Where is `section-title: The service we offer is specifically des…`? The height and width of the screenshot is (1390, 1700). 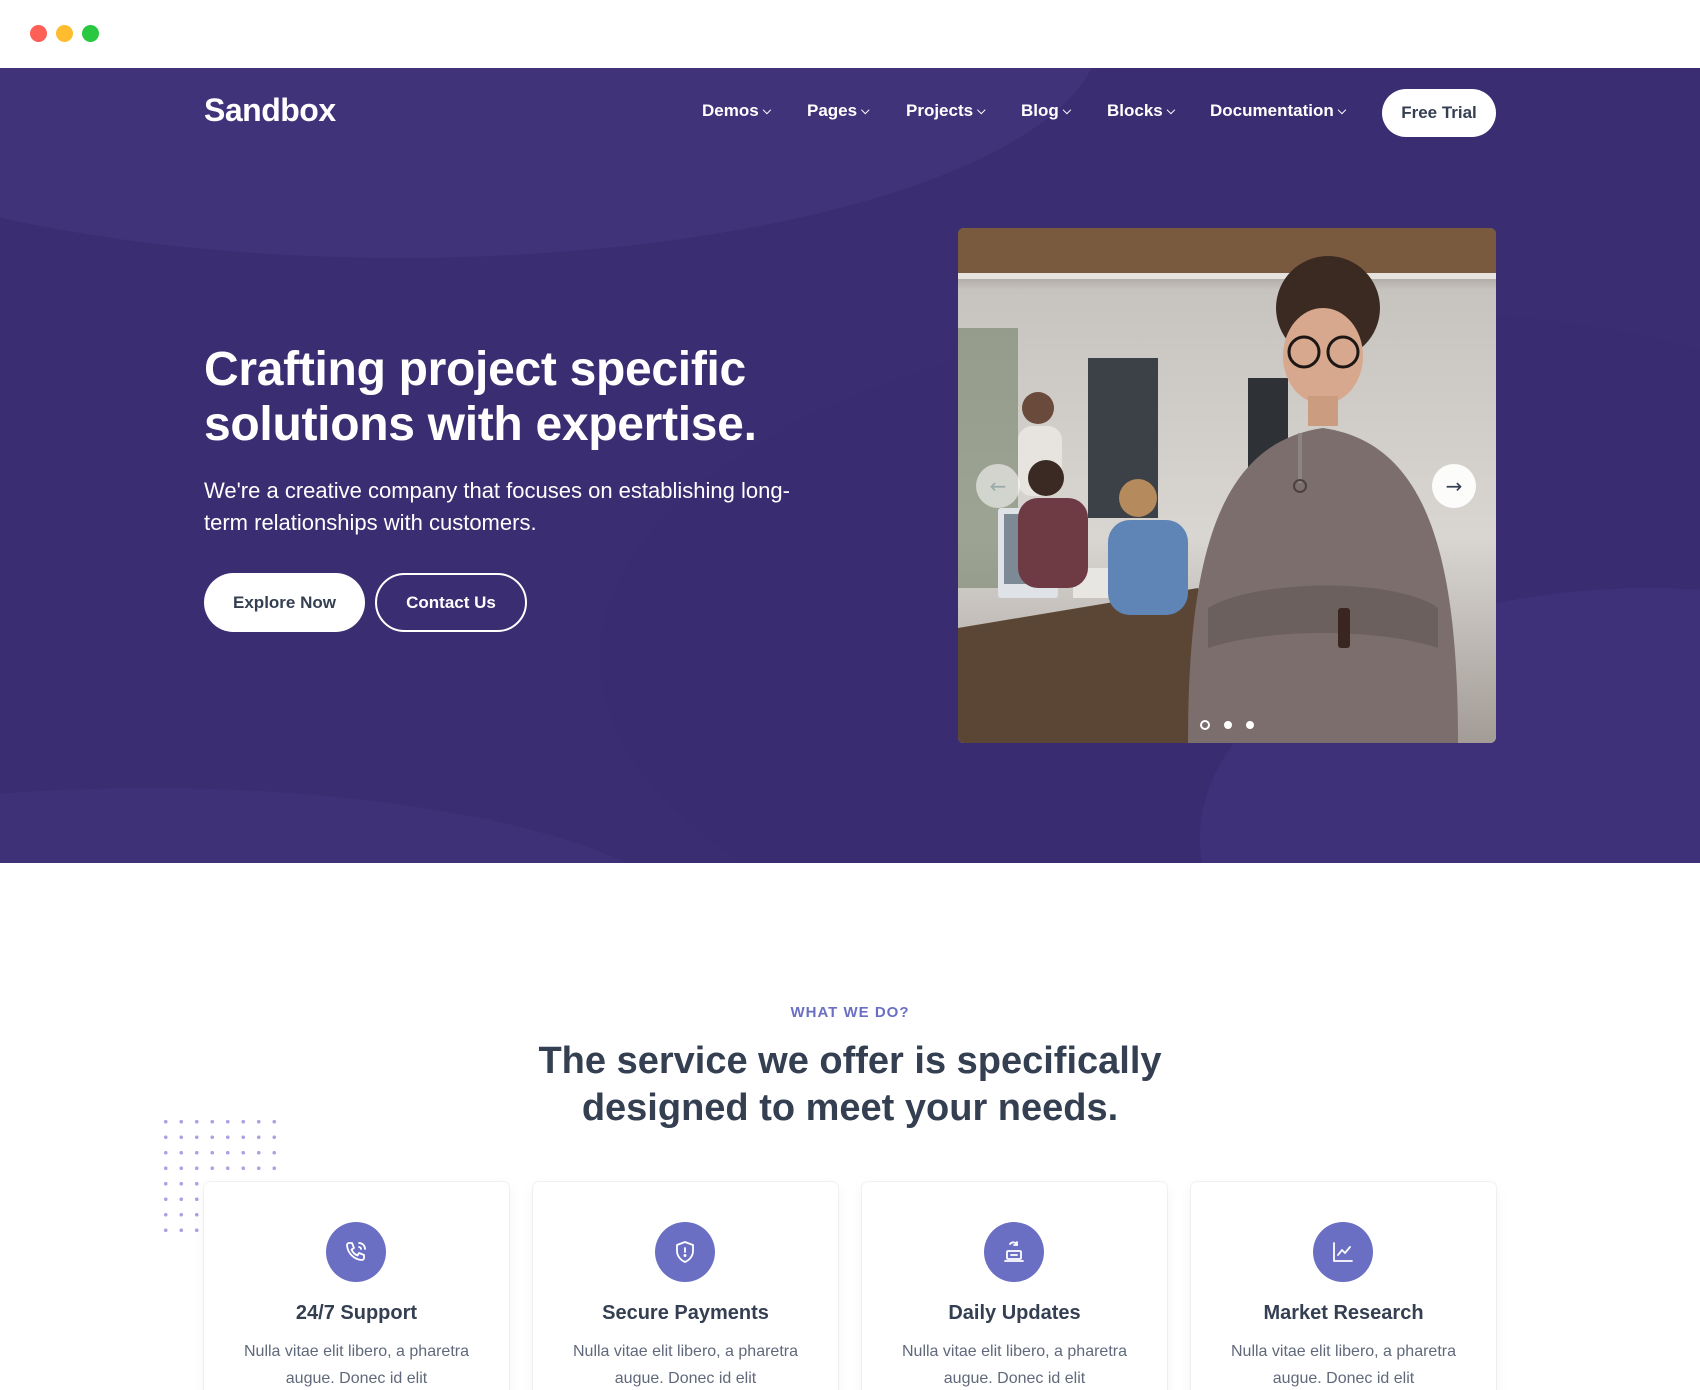 section-title: The service we offer is specifically des… is located at coordinates (850, 1084).